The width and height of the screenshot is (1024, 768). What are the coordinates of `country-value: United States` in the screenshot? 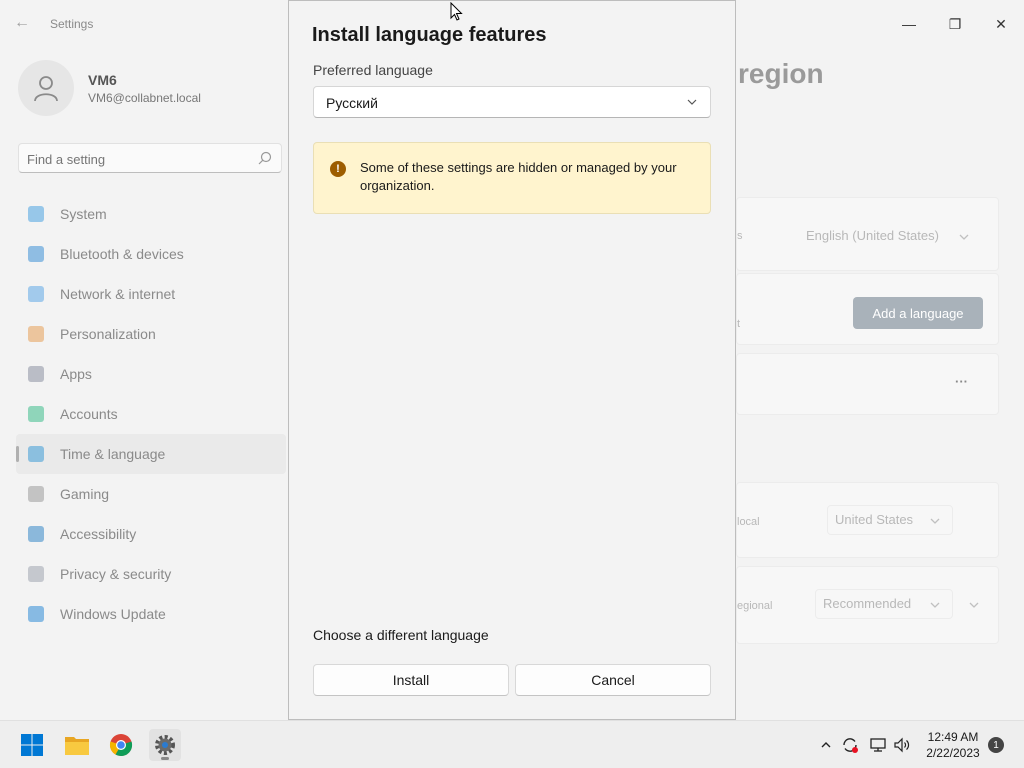 It's located at (874, 519).